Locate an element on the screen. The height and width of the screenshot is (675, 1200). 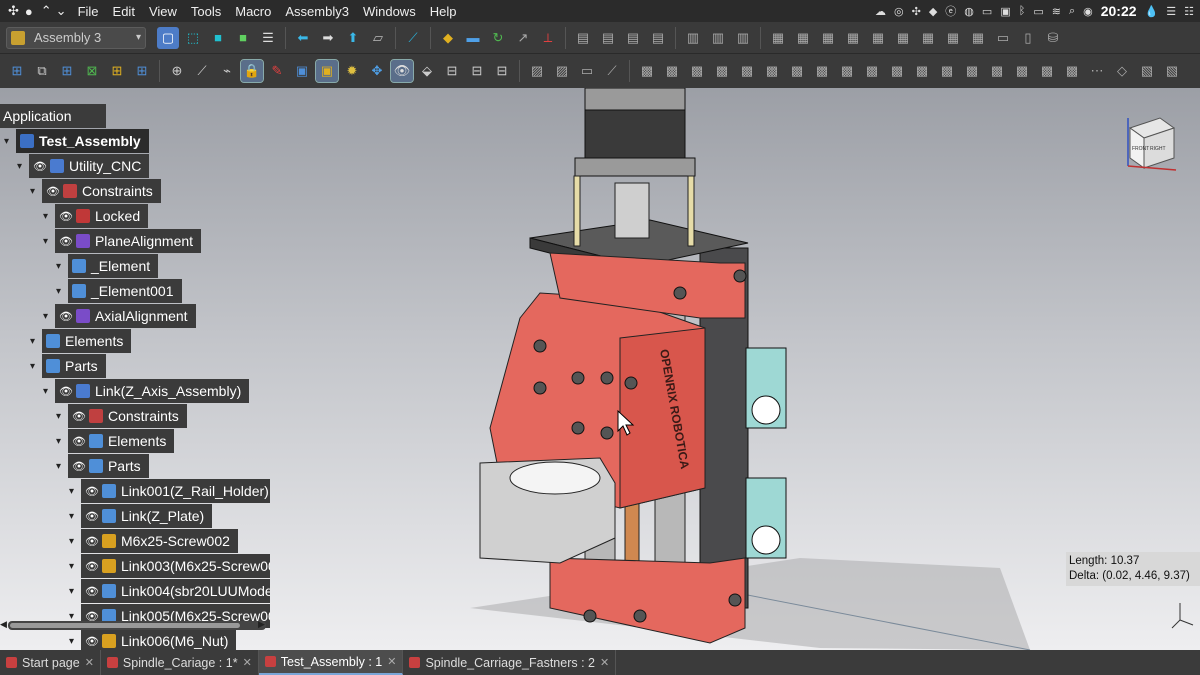
geom-11-icon: ▩ is located at coordinates (897, 71).